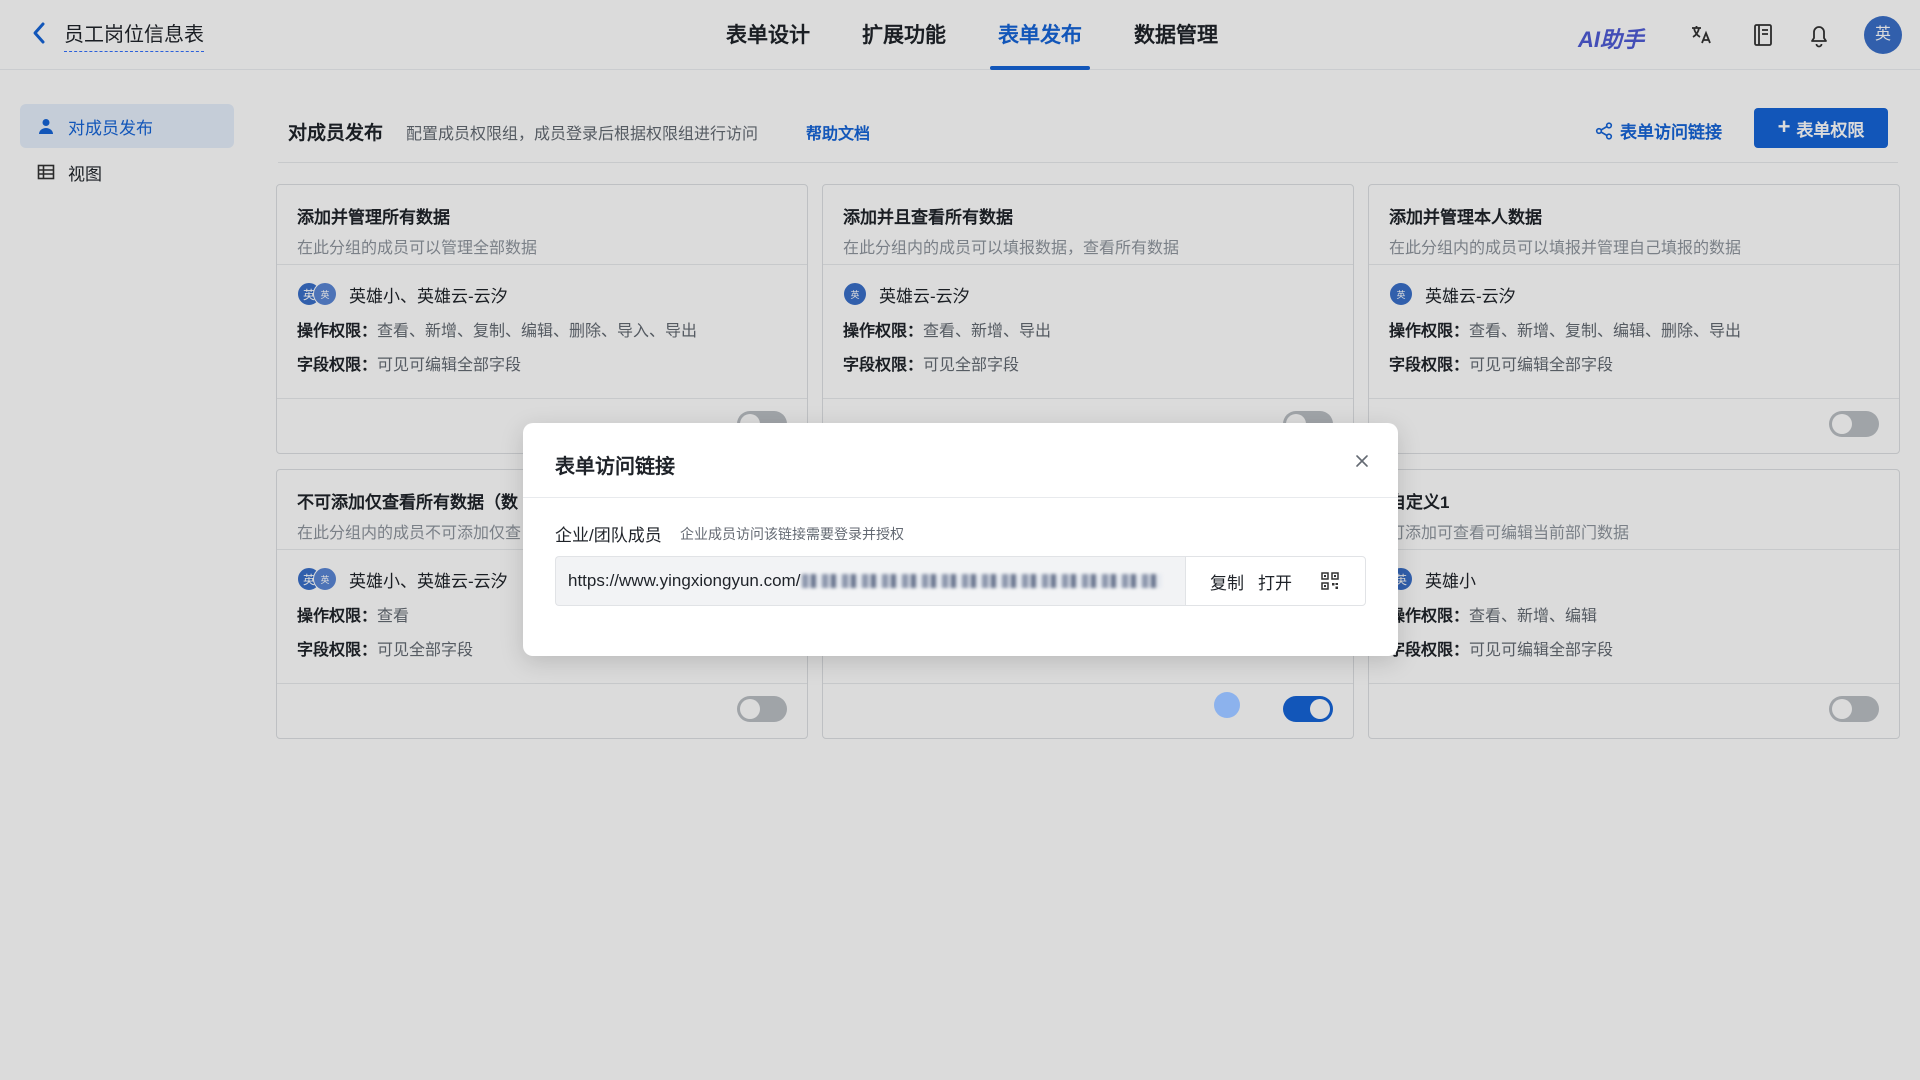  Describe the element at coordinates (792, 534) in the screenshot. I see `member-type-hint: 企业成员访问该链接需要登录并授权` at that location.